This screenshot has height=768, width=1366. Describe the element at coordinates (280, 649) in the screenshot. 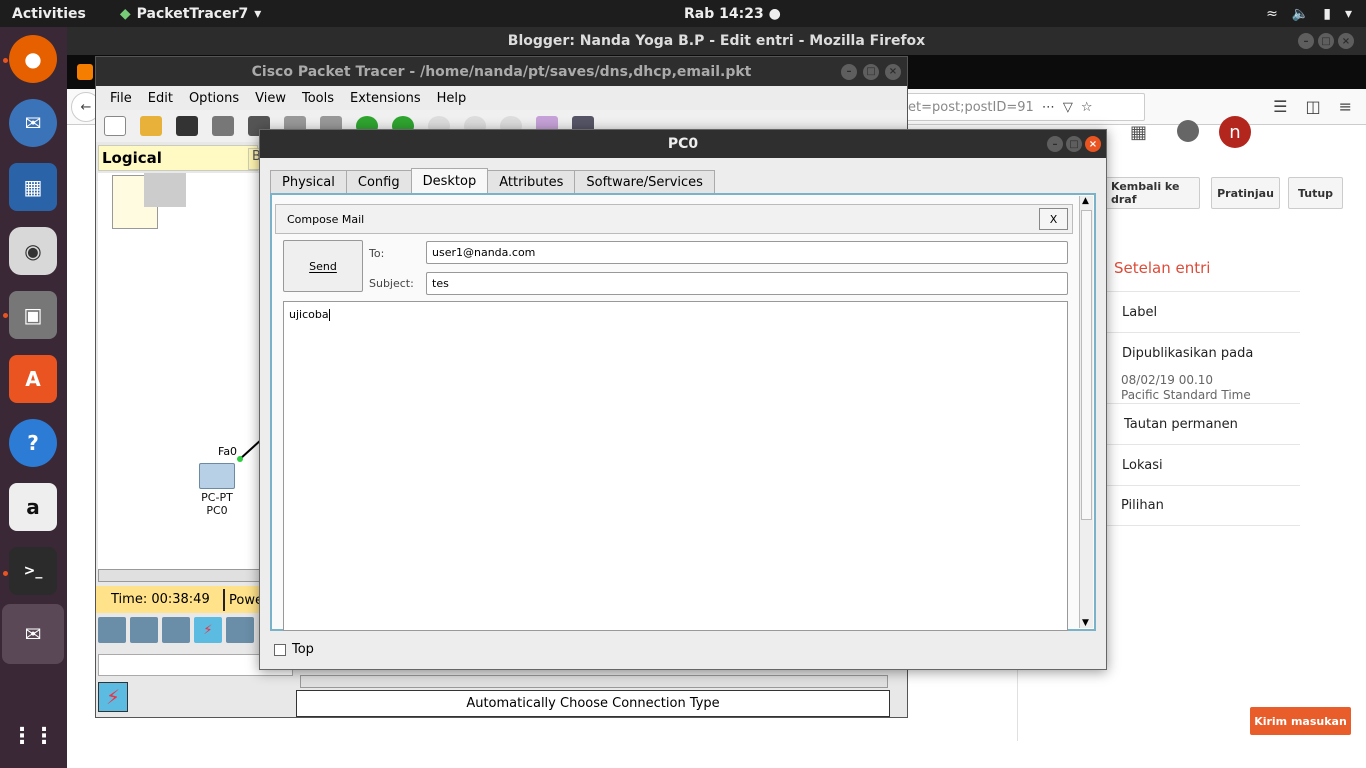

I see `checkbox-box` at that location.